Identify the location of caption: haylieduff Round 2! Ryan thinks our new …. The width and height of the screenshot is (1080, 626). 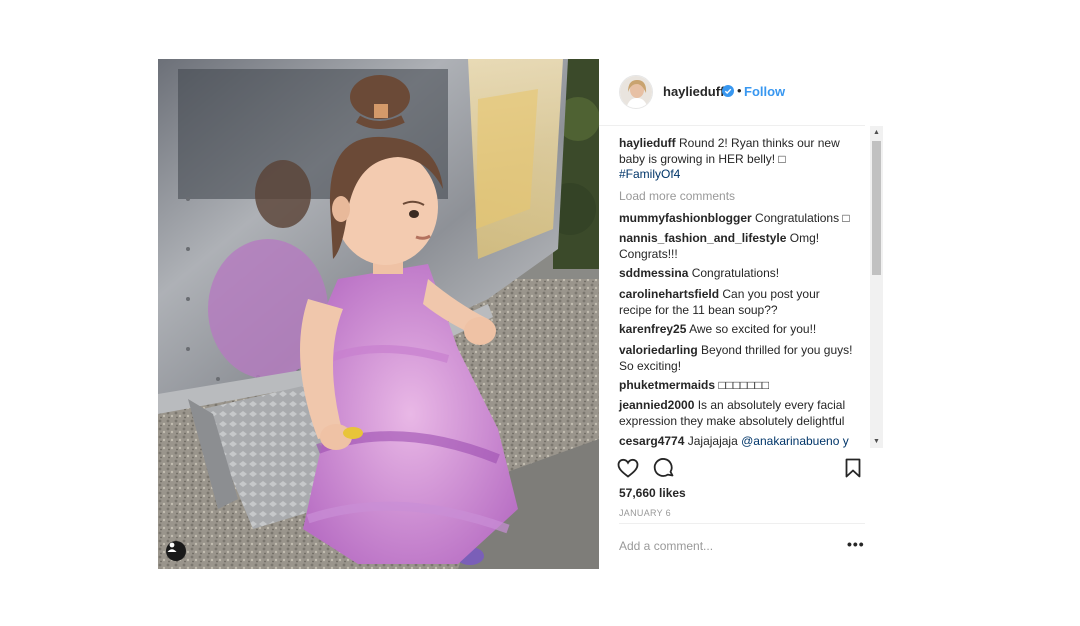
(737, 159).